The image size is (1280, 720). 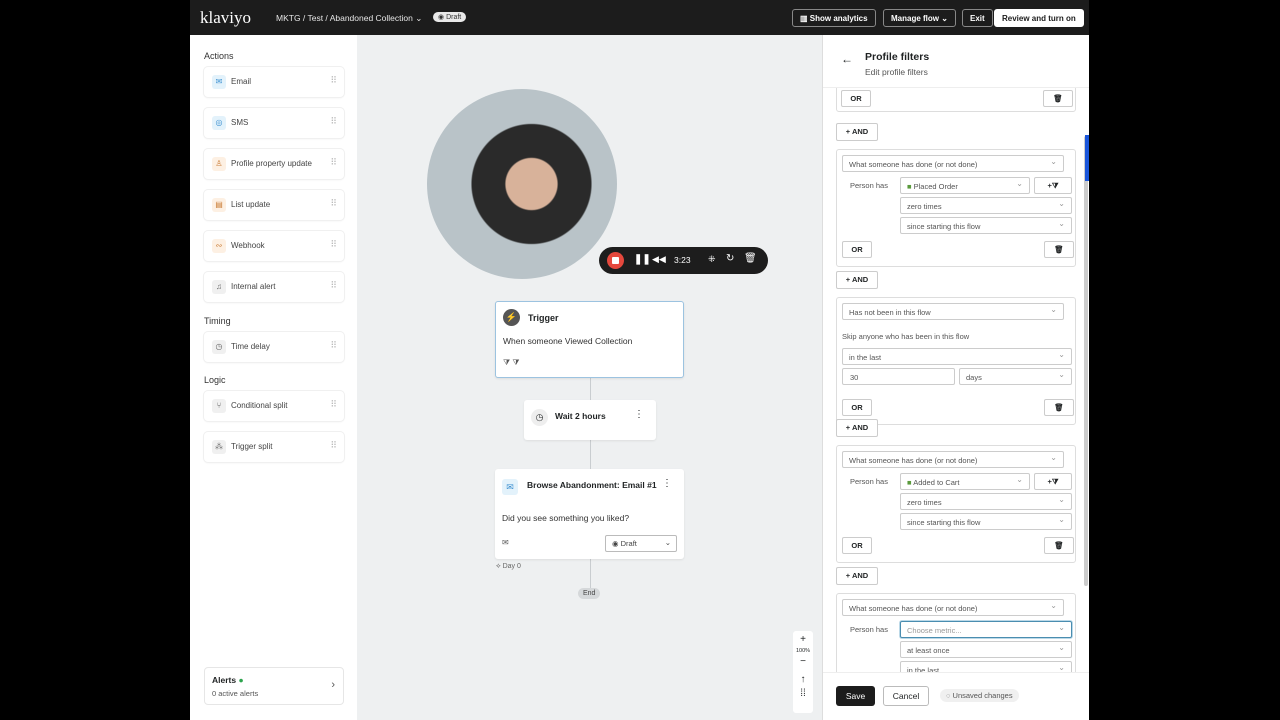 What do you see at coordinates (906, 696) in the screenshot?
I see `cancel-button: Cancel` at bounding box center [906, 696].